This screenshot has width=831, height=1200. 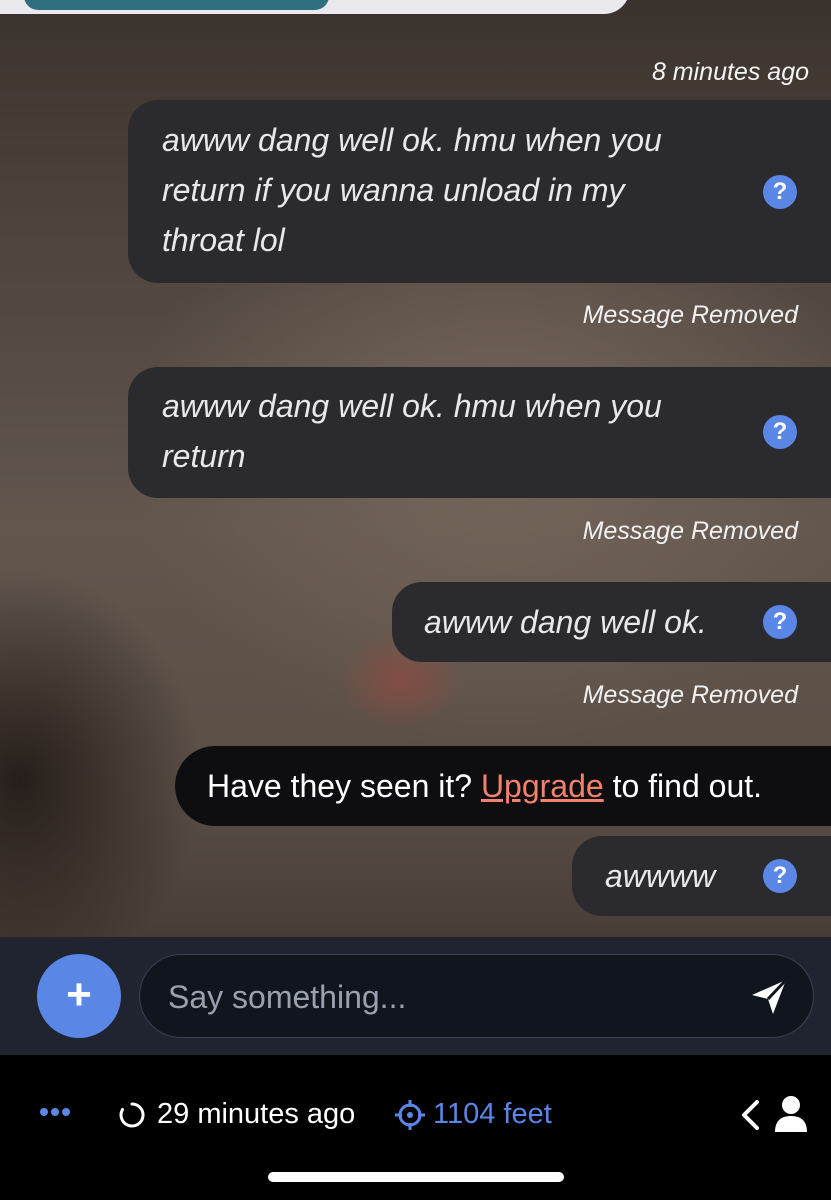 What do you see at coordinates (204, 456) in the screenshot?
I see `message-line: return` at bounding box center [204, 456].